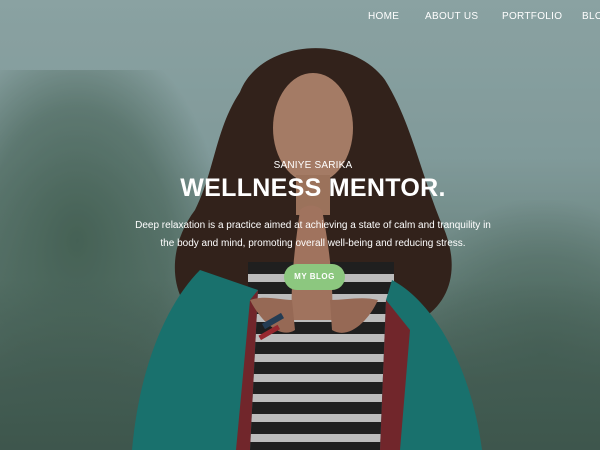 The width and height of the screenshot is (600, 450). What do you see at coordinates (451, 16) in the screenshot?
I see `nav-about-us-link: ABOUT US` at bounding box center [451, 16].